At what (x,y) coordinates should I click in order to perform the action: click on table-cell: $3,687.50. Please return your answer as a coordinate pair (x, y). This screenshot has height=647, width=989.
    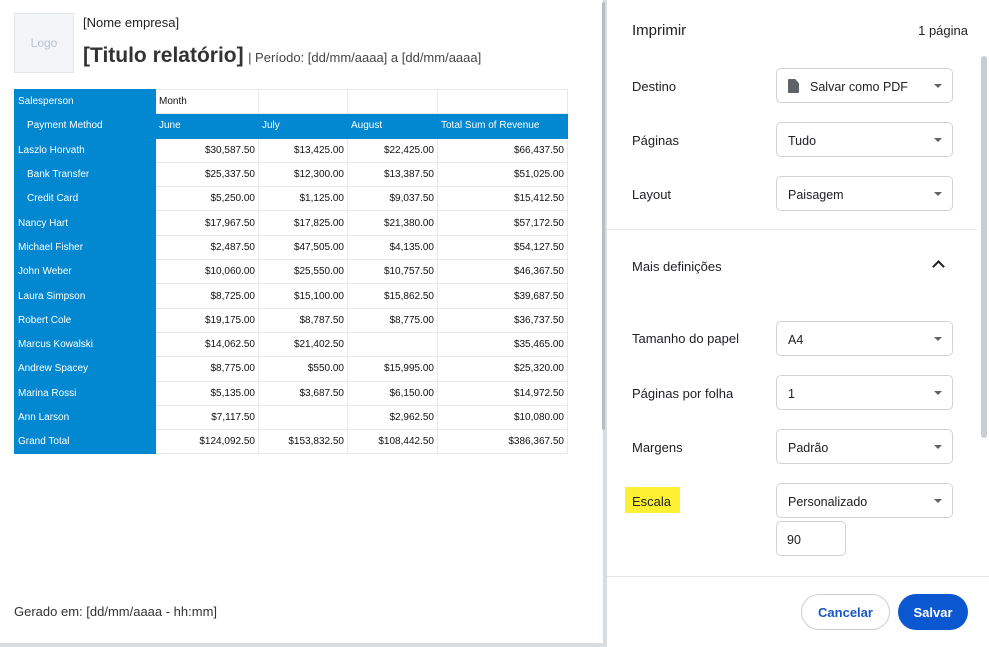
    Looking at the image, I should click on (303, 393).